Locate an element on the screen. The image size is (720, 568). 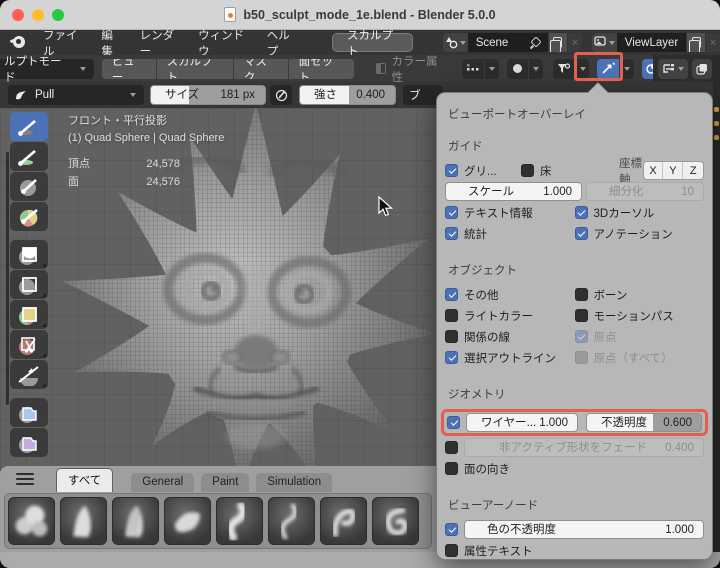
3d-cursor-row: 3Dカーソル is located at coordinates (639, 213).